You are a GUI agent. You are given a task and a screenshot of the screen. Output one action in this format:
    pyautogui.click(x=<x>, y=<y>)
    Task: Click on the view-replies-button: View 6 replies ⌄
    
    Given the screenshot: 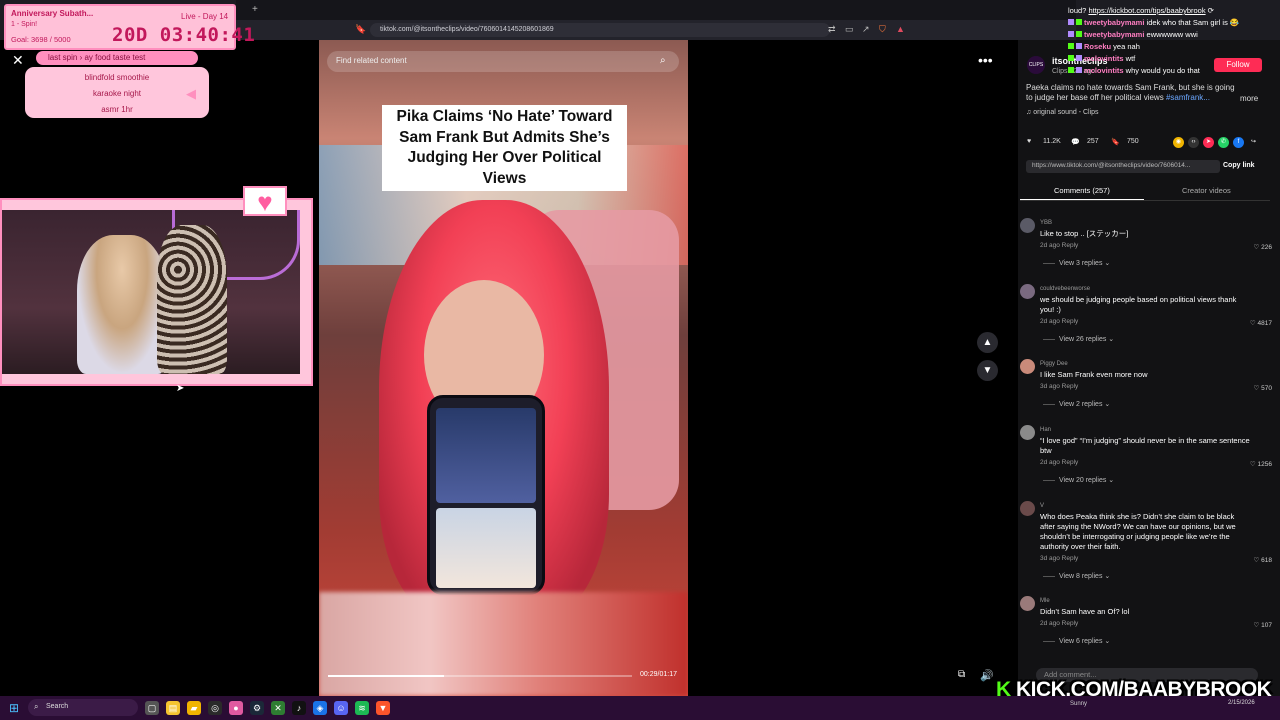 What is the action you would take?
    pyautogui.click(x=1084, y=641)
    